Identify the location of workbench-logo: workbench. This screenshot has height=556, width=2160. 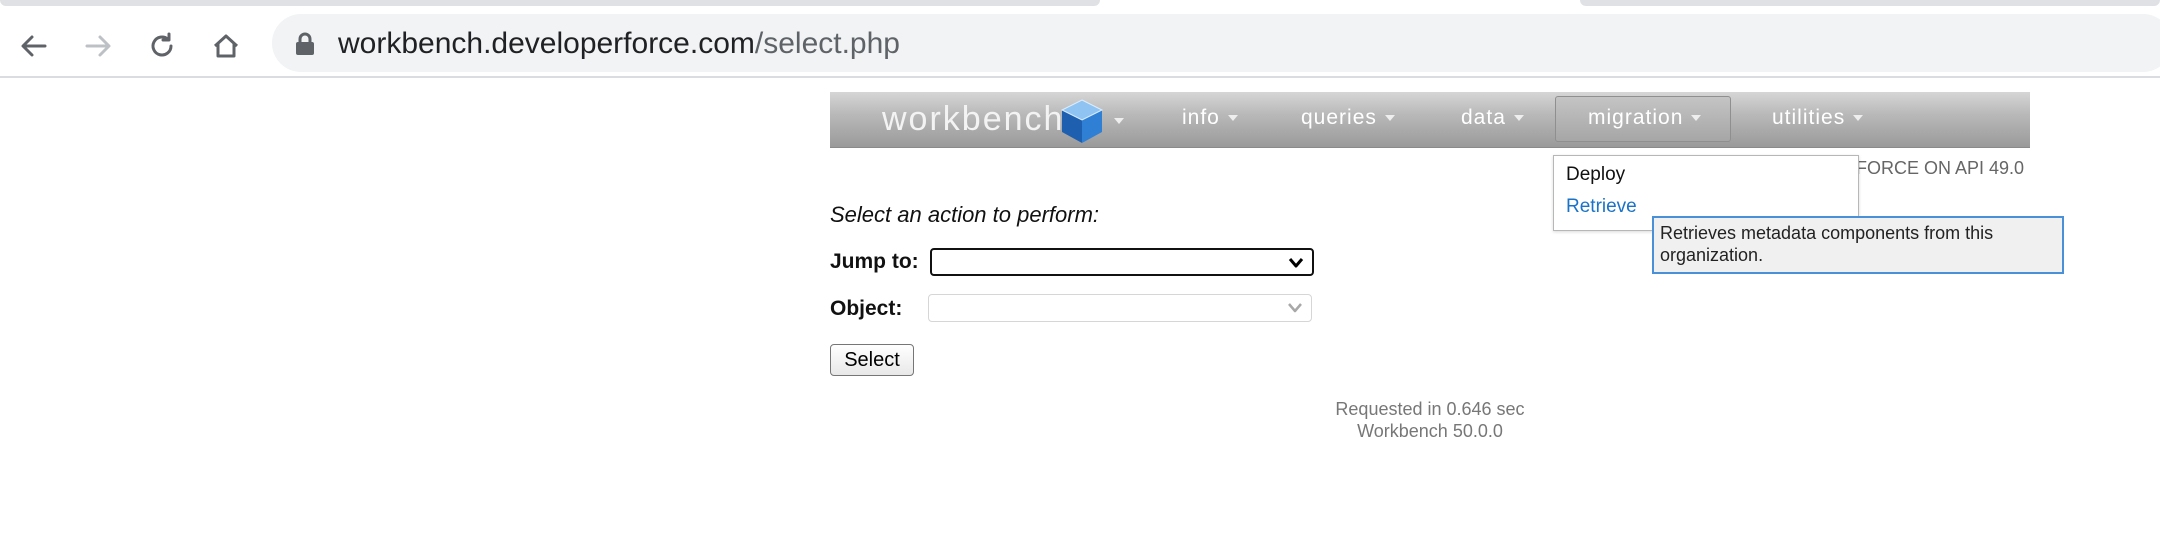
(973, 119).